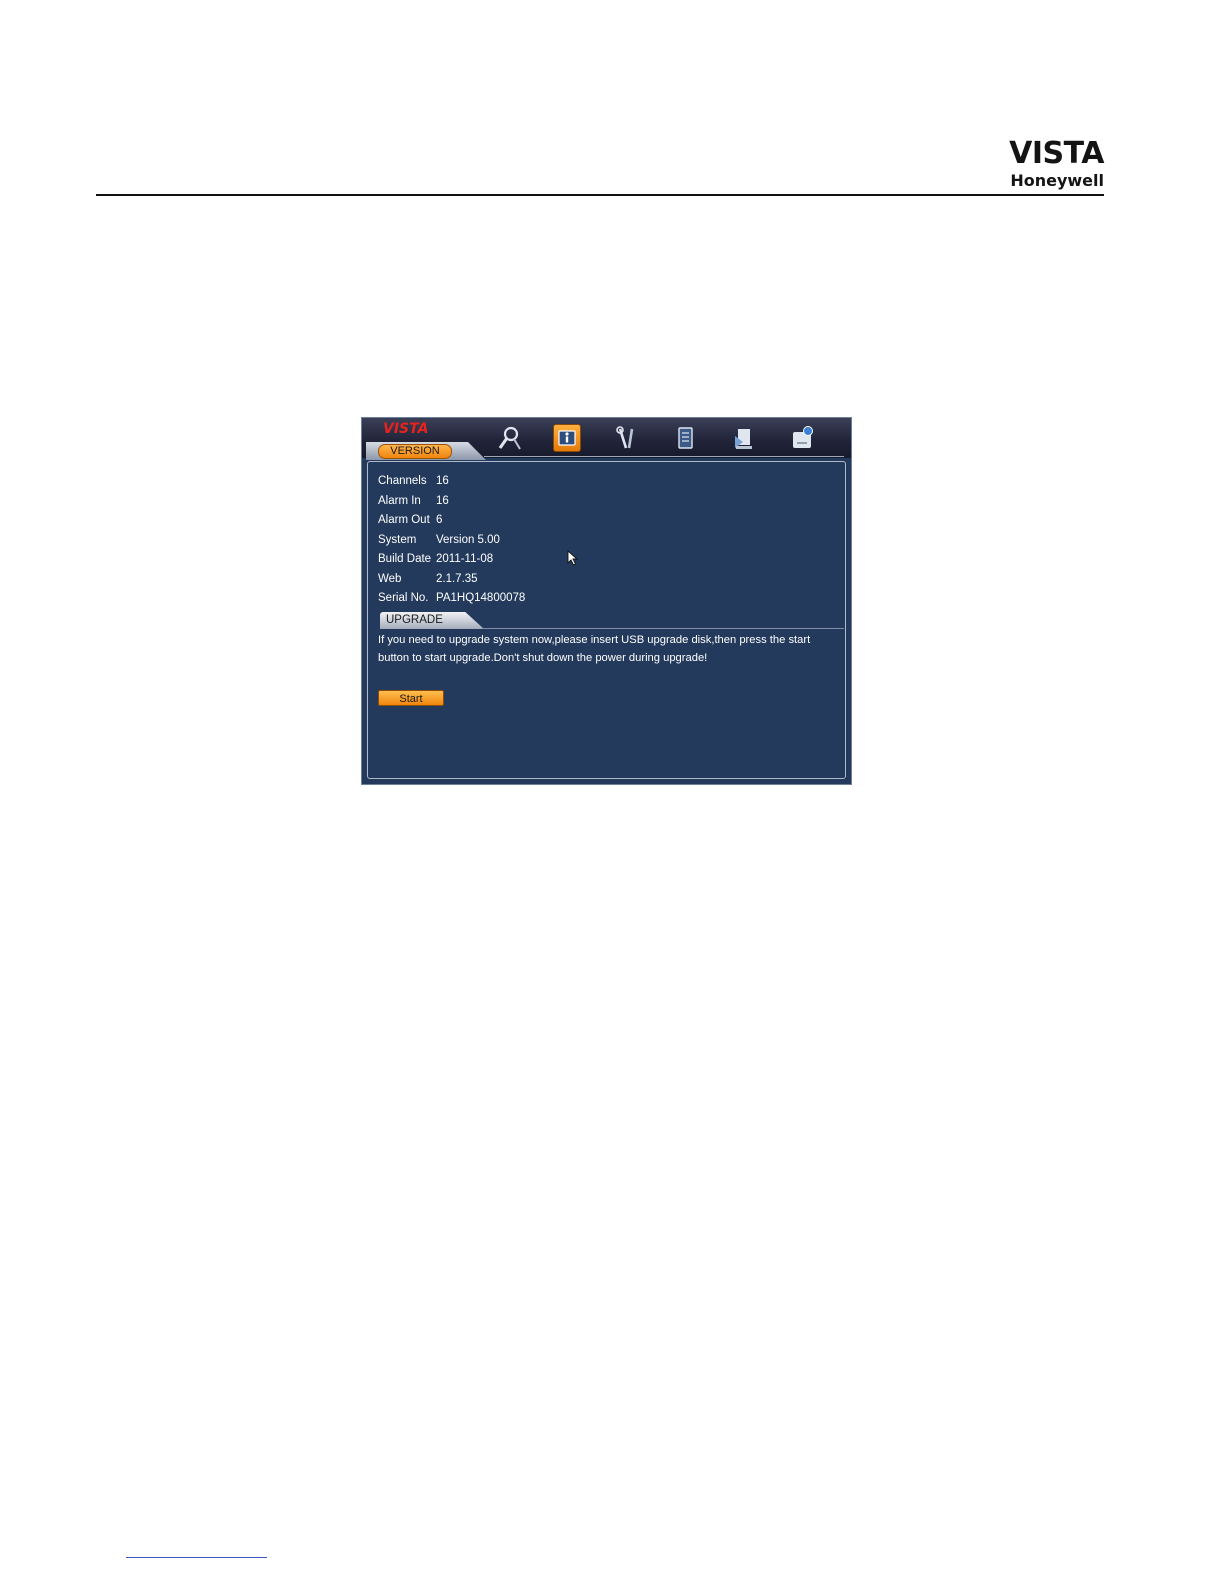  I want to click on info-icon, so click(567, 438).